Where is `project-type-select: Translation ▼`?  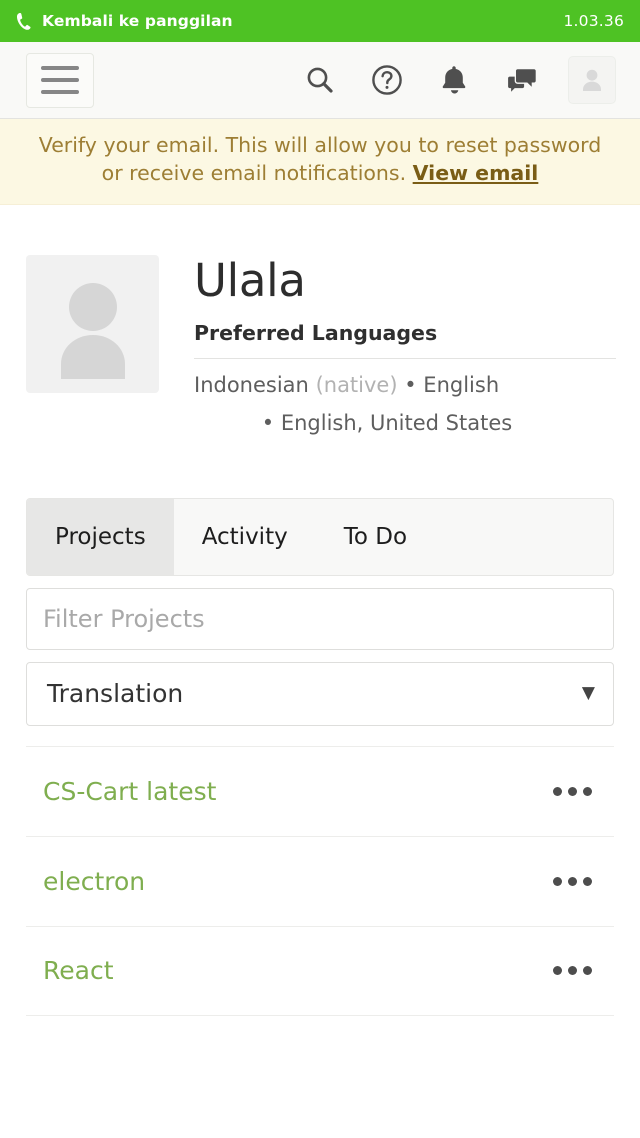
project-type-select: Translation ▼ is located at coordinates (320, 693).